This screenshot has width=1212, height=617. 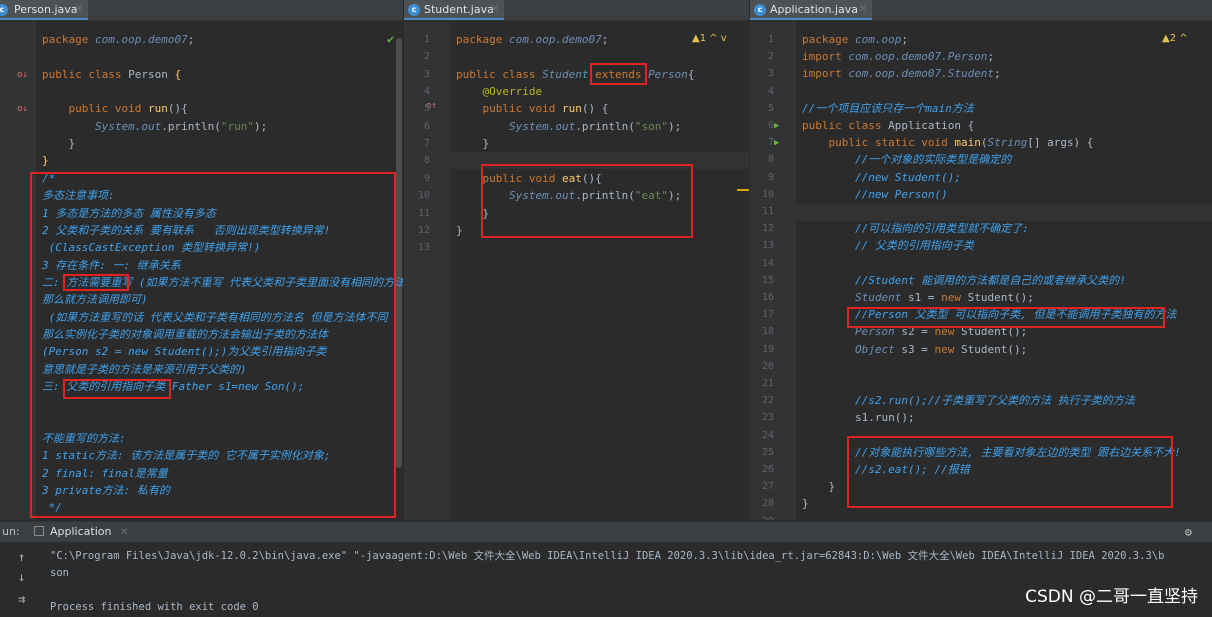 What do you see at coordinates (888, 109) in the screenshot?
I see `code-line: //一个项目应该只存一个main方法` at bounding box center [888, 109].